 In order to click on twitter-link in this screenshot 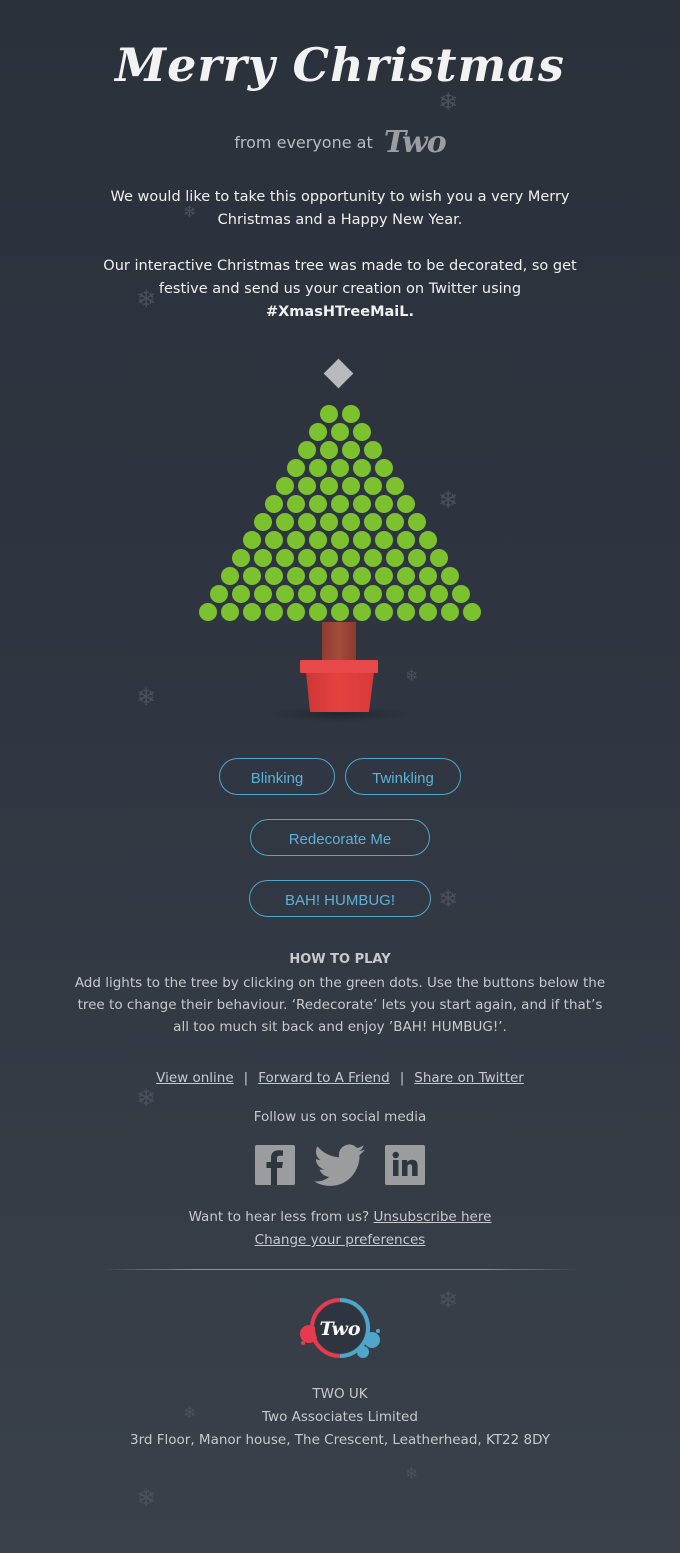, I will do `click(339, 1168)`.